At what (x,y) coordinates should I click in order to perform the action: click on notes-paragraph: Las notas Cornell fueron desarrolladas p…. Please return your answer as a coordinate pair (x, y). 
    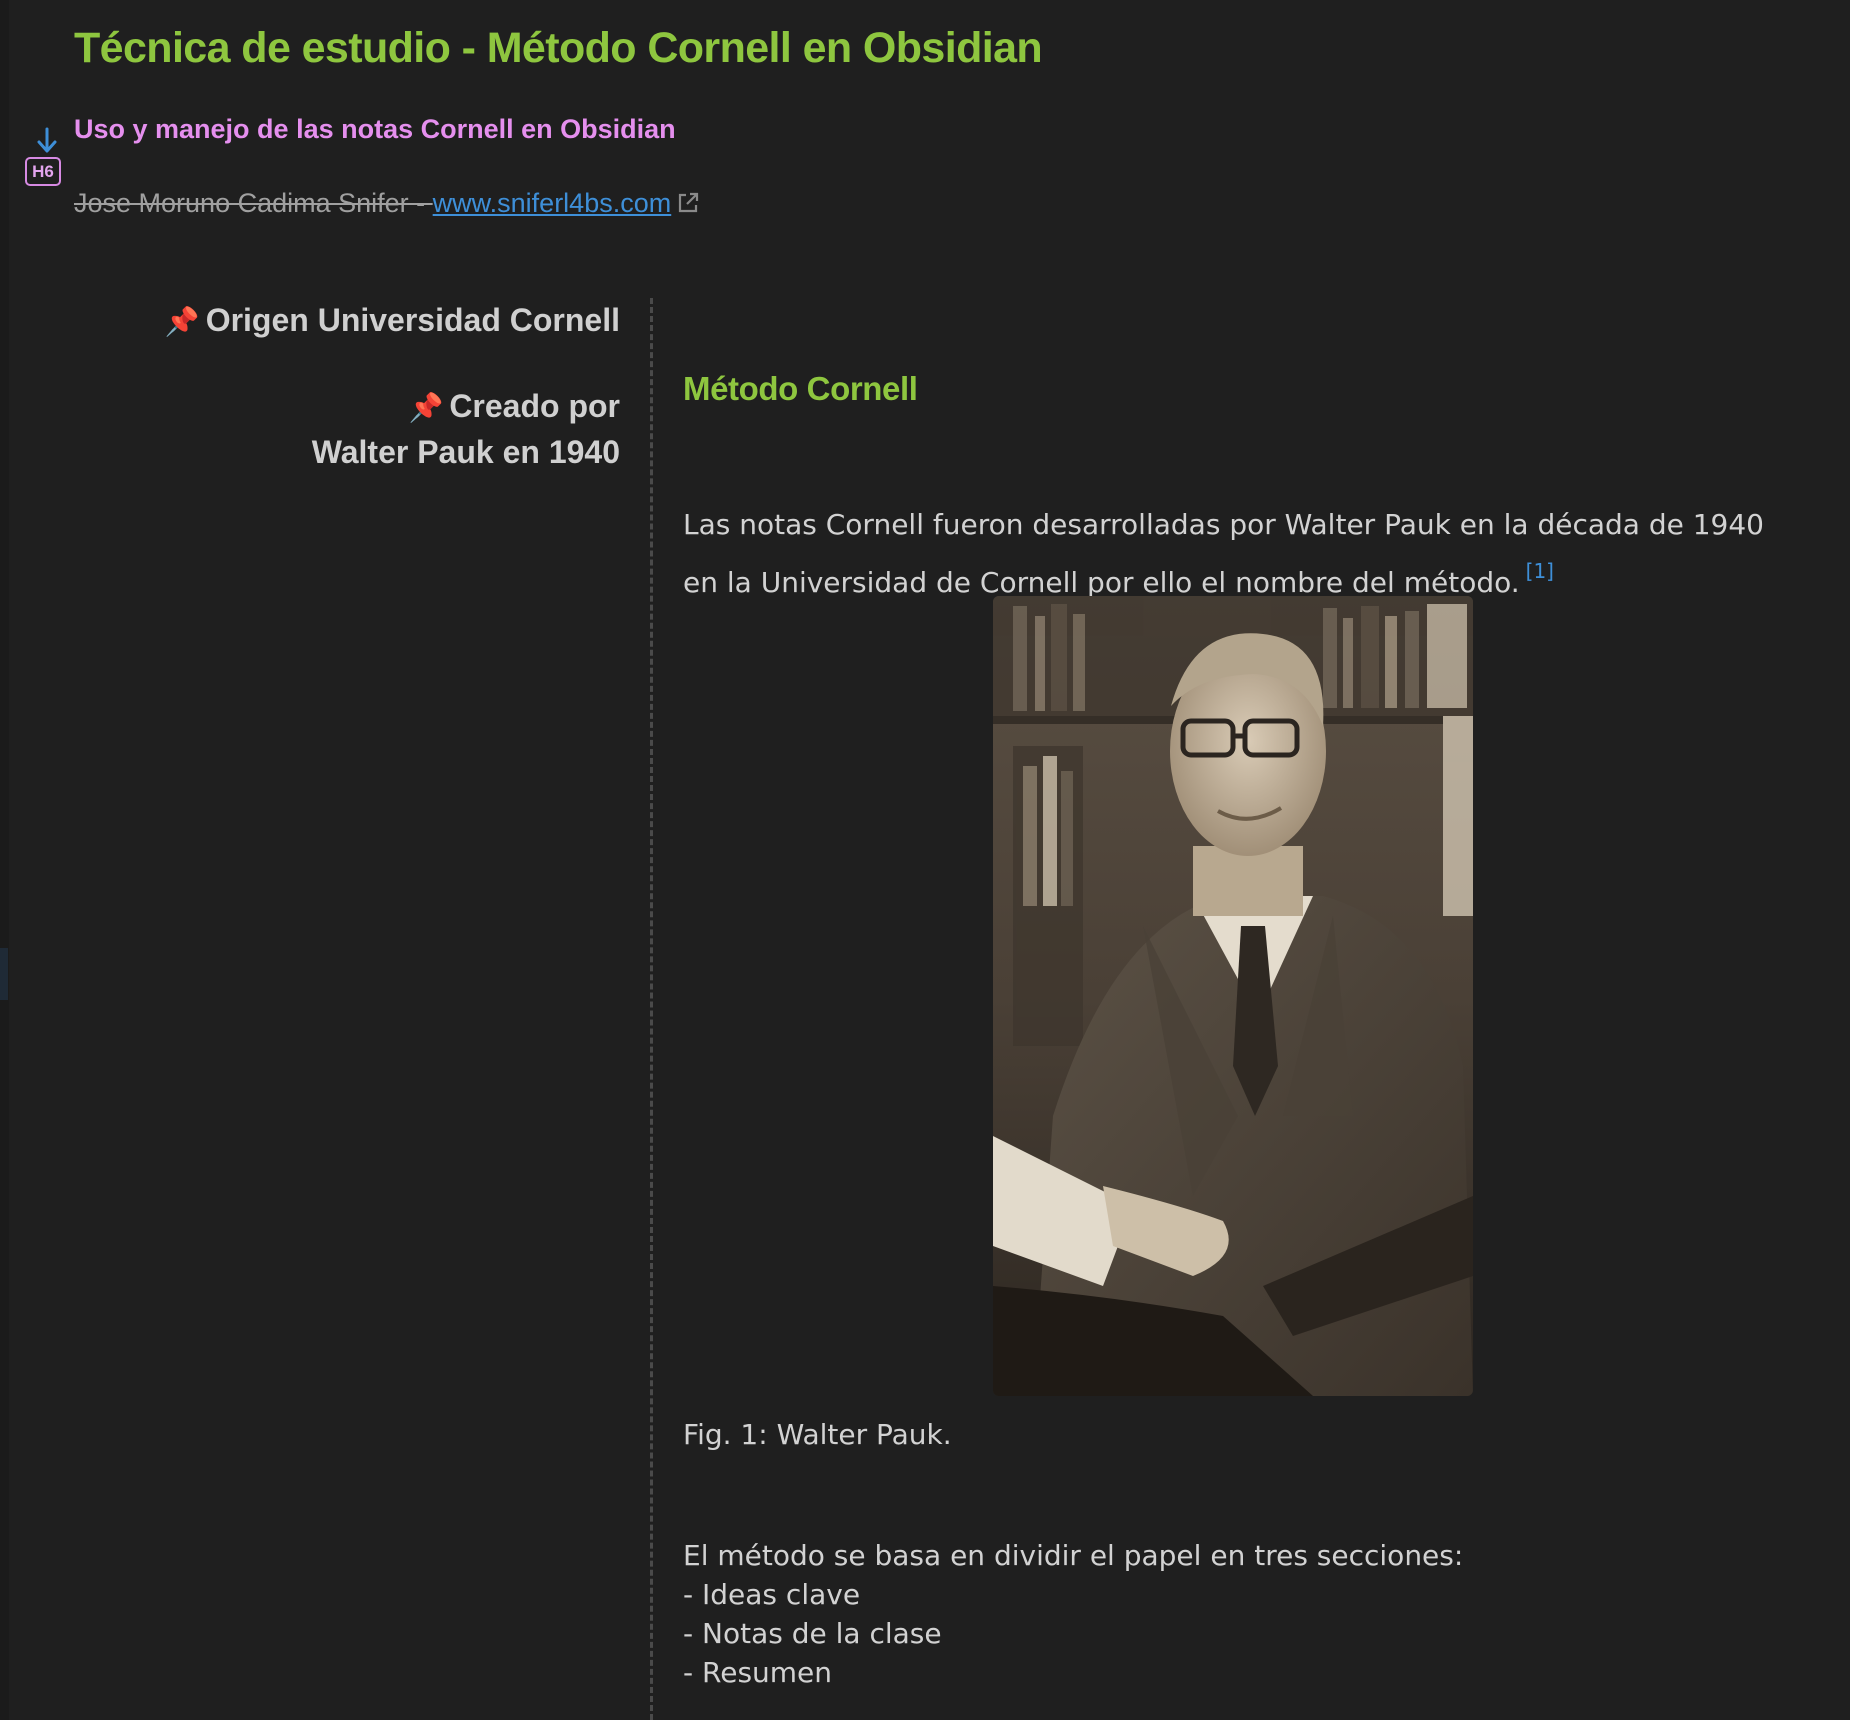
    Looking at the image, I should click on (1243, 554).